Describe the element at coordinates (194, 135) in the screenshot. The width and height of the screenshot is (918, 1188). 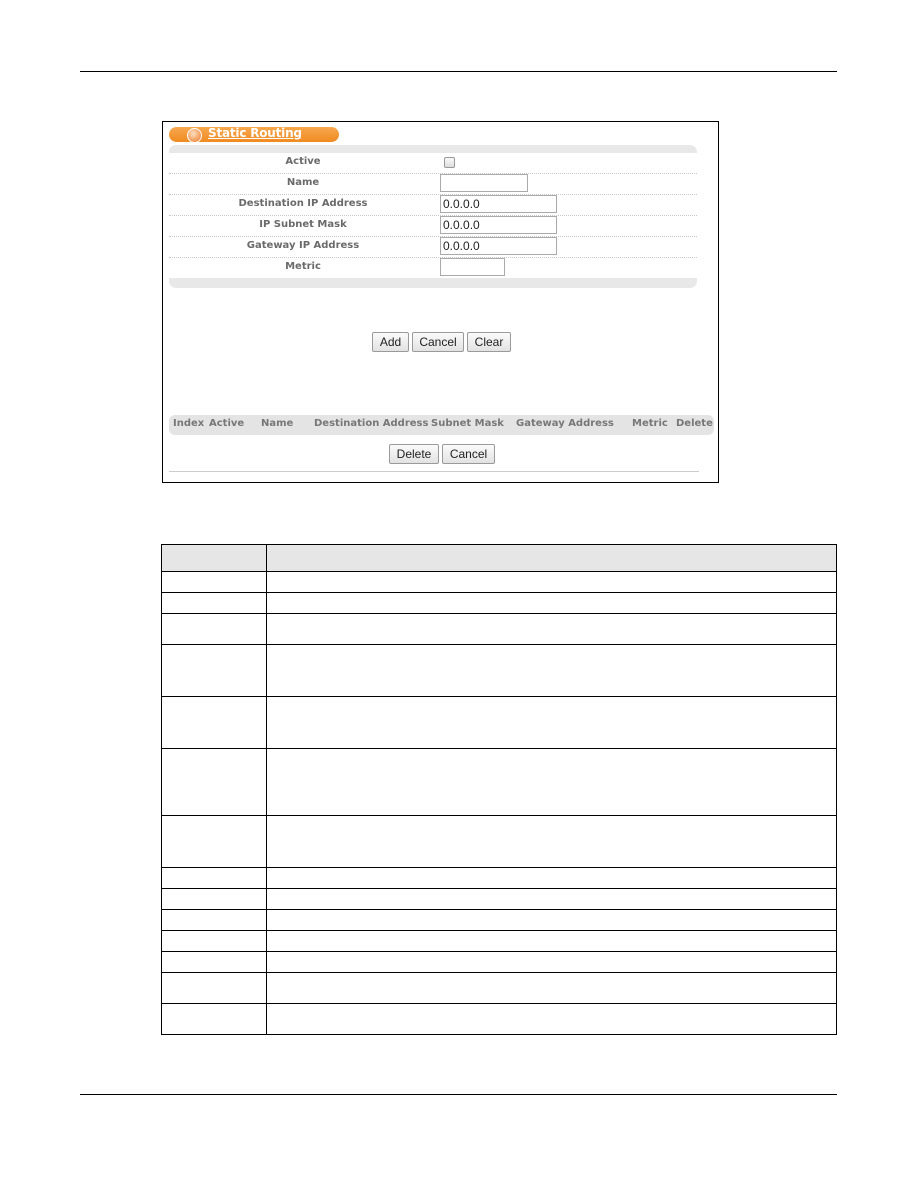
I see `orb-icon` at that location.